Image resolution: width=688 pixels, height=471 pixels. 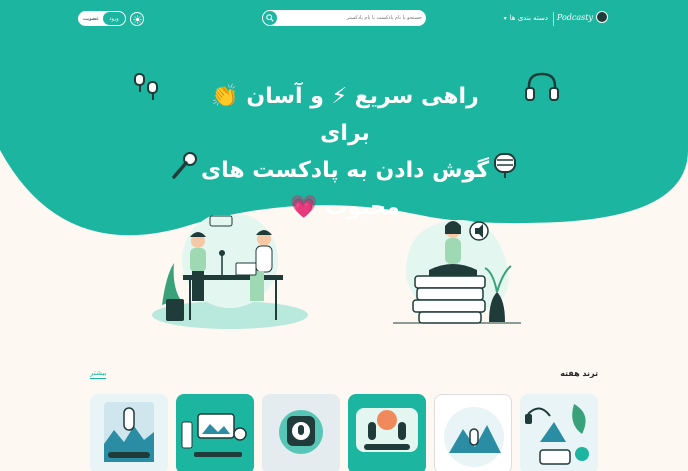 What do you see at coordinates (345, 115) in the screenshot?
I see `hero-title-line1: راهی سریع ⚡ و آسان 👏 برای` at bounding box center [345, 115].